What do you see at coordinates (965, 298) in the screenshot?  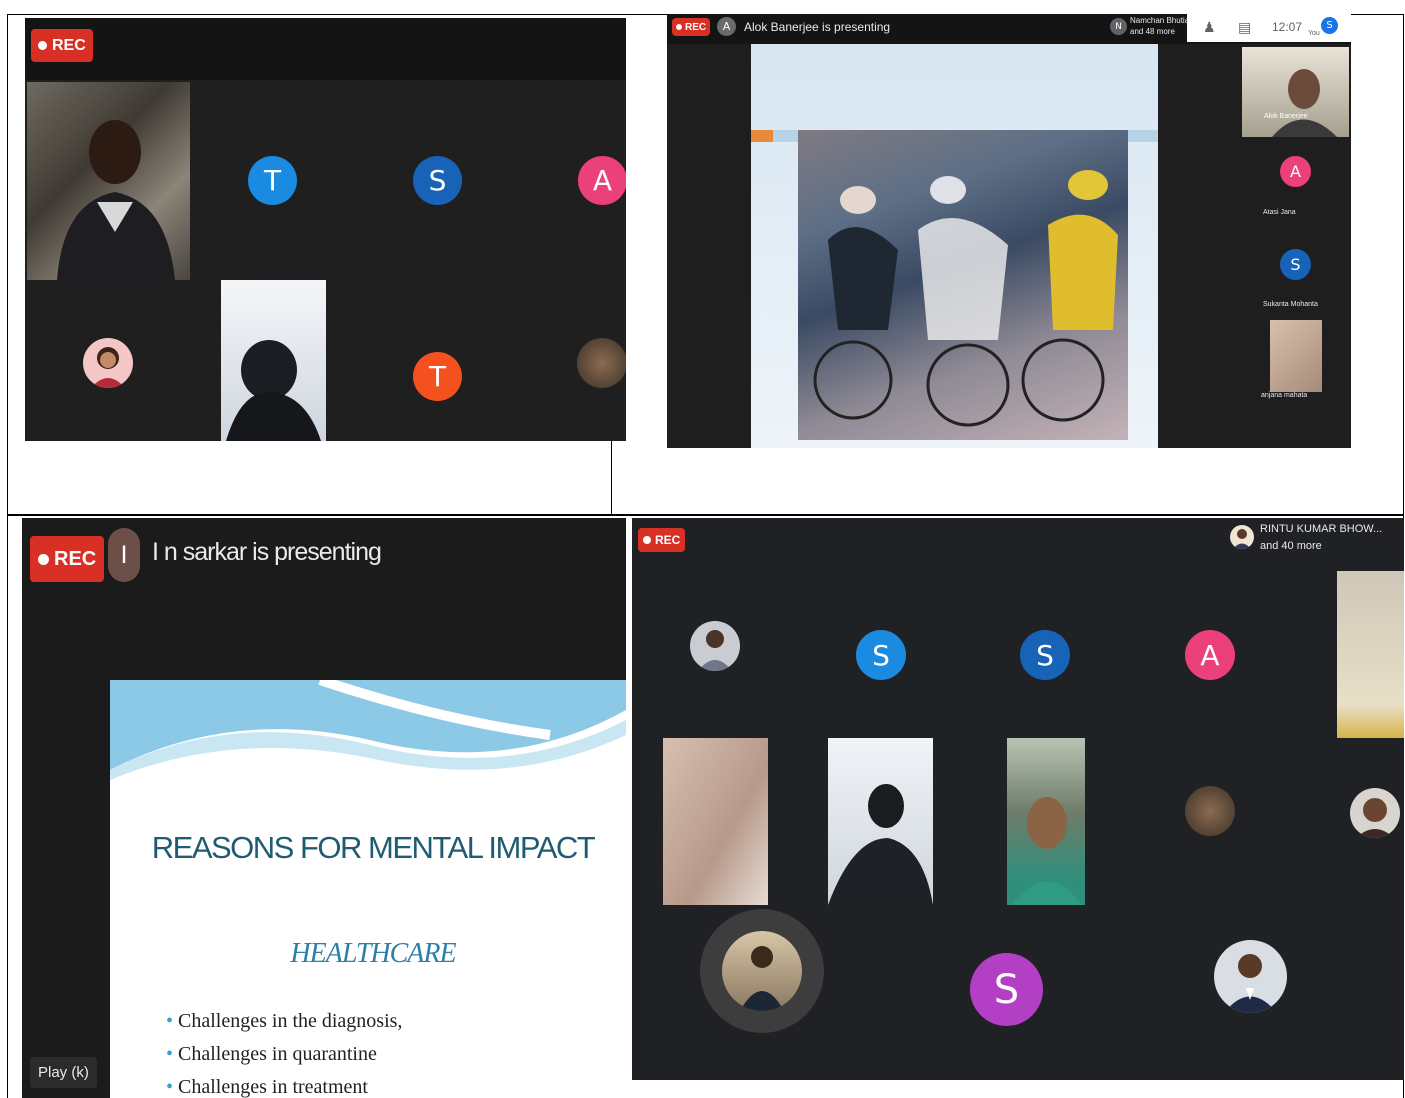 I see `cyclists-image-icon` at bounding box center [965, 298].